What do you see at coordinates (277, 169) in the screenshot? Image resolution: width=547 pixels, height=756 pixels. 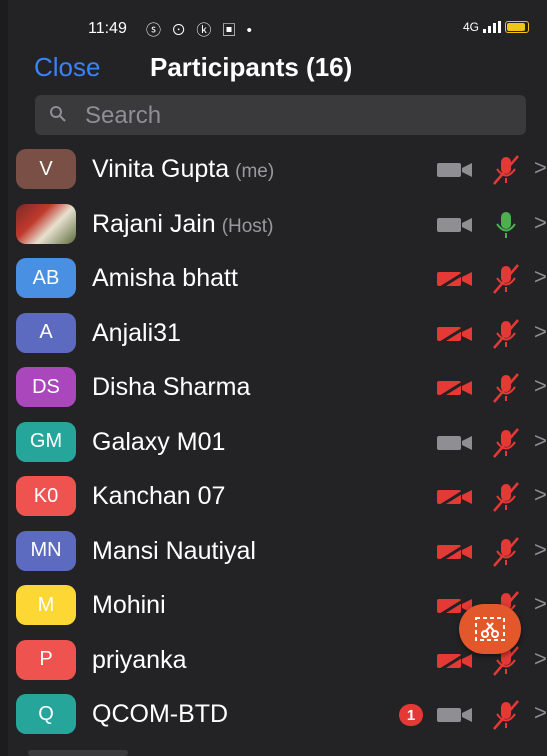 I see `participant-row: V Vinita Gupta (me) >` at bounding box center [277, 169].